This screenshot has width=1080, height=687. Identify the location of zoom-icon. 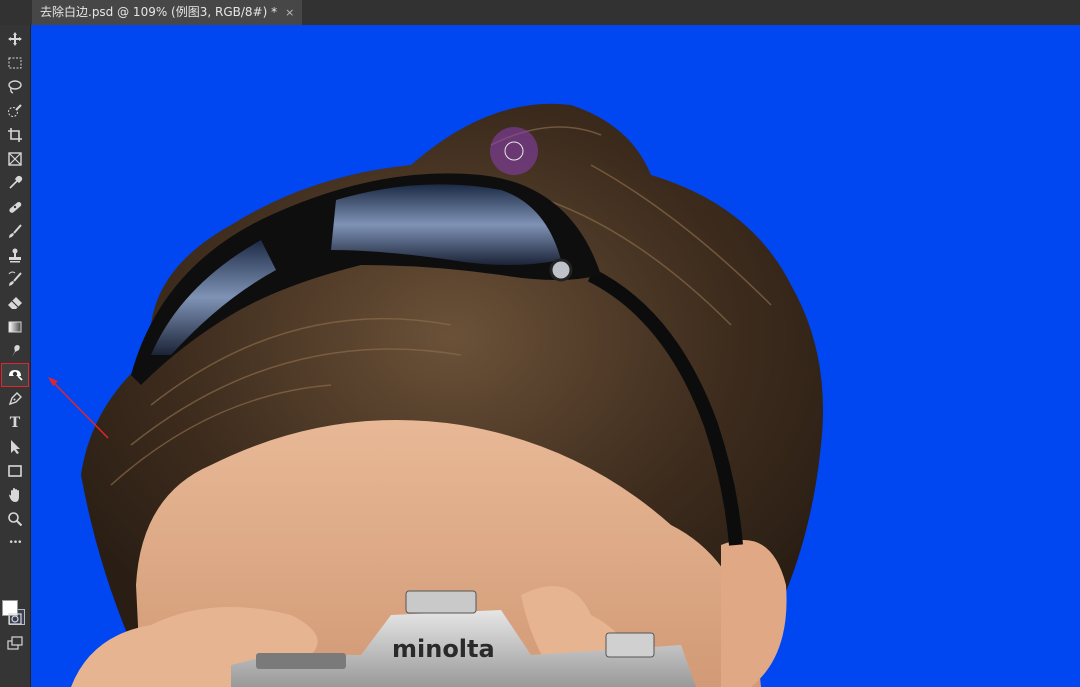
(15, 519).